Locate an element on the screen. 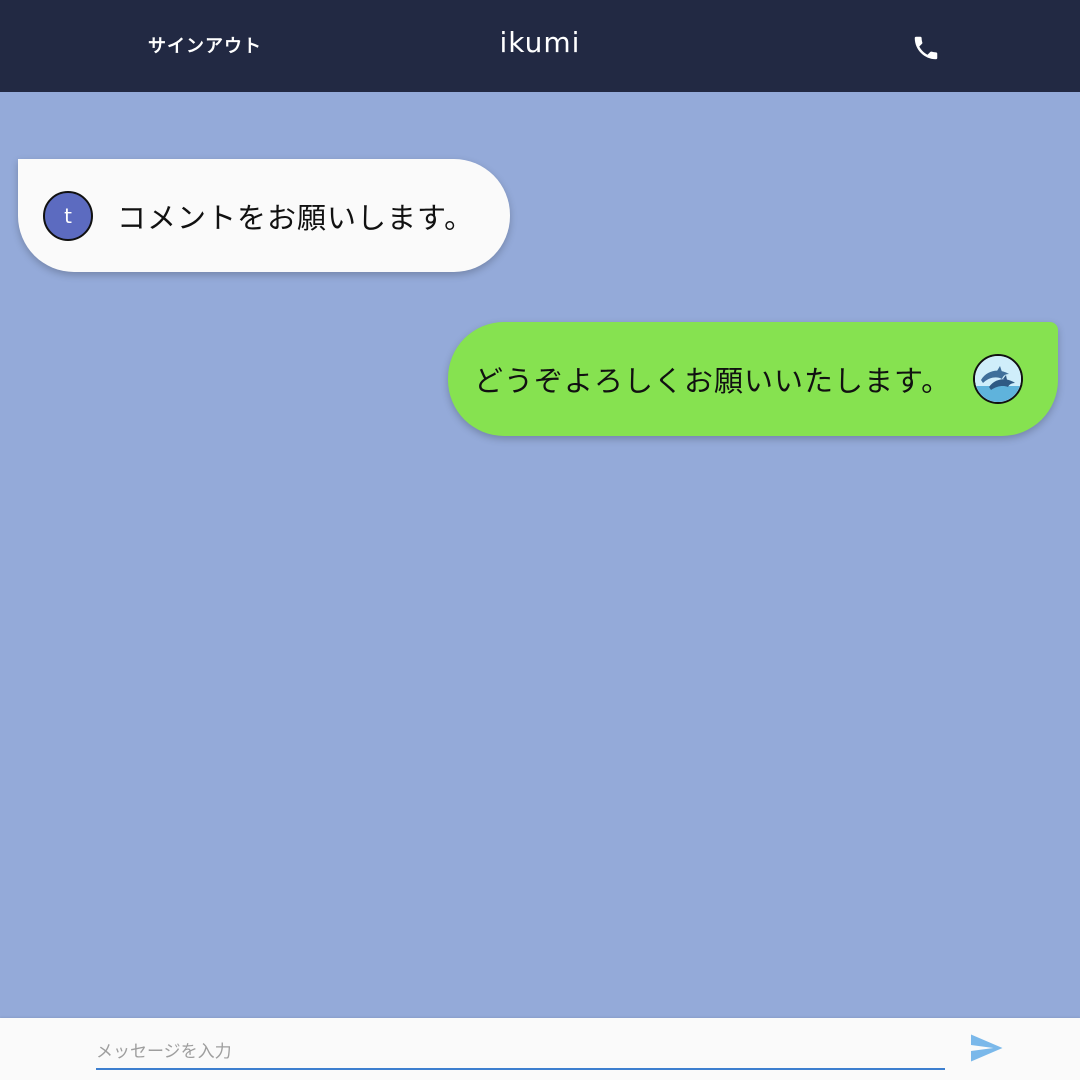 This screenshot has height=1080, width=1080. send-icon is located at coordinates (987, 1048).